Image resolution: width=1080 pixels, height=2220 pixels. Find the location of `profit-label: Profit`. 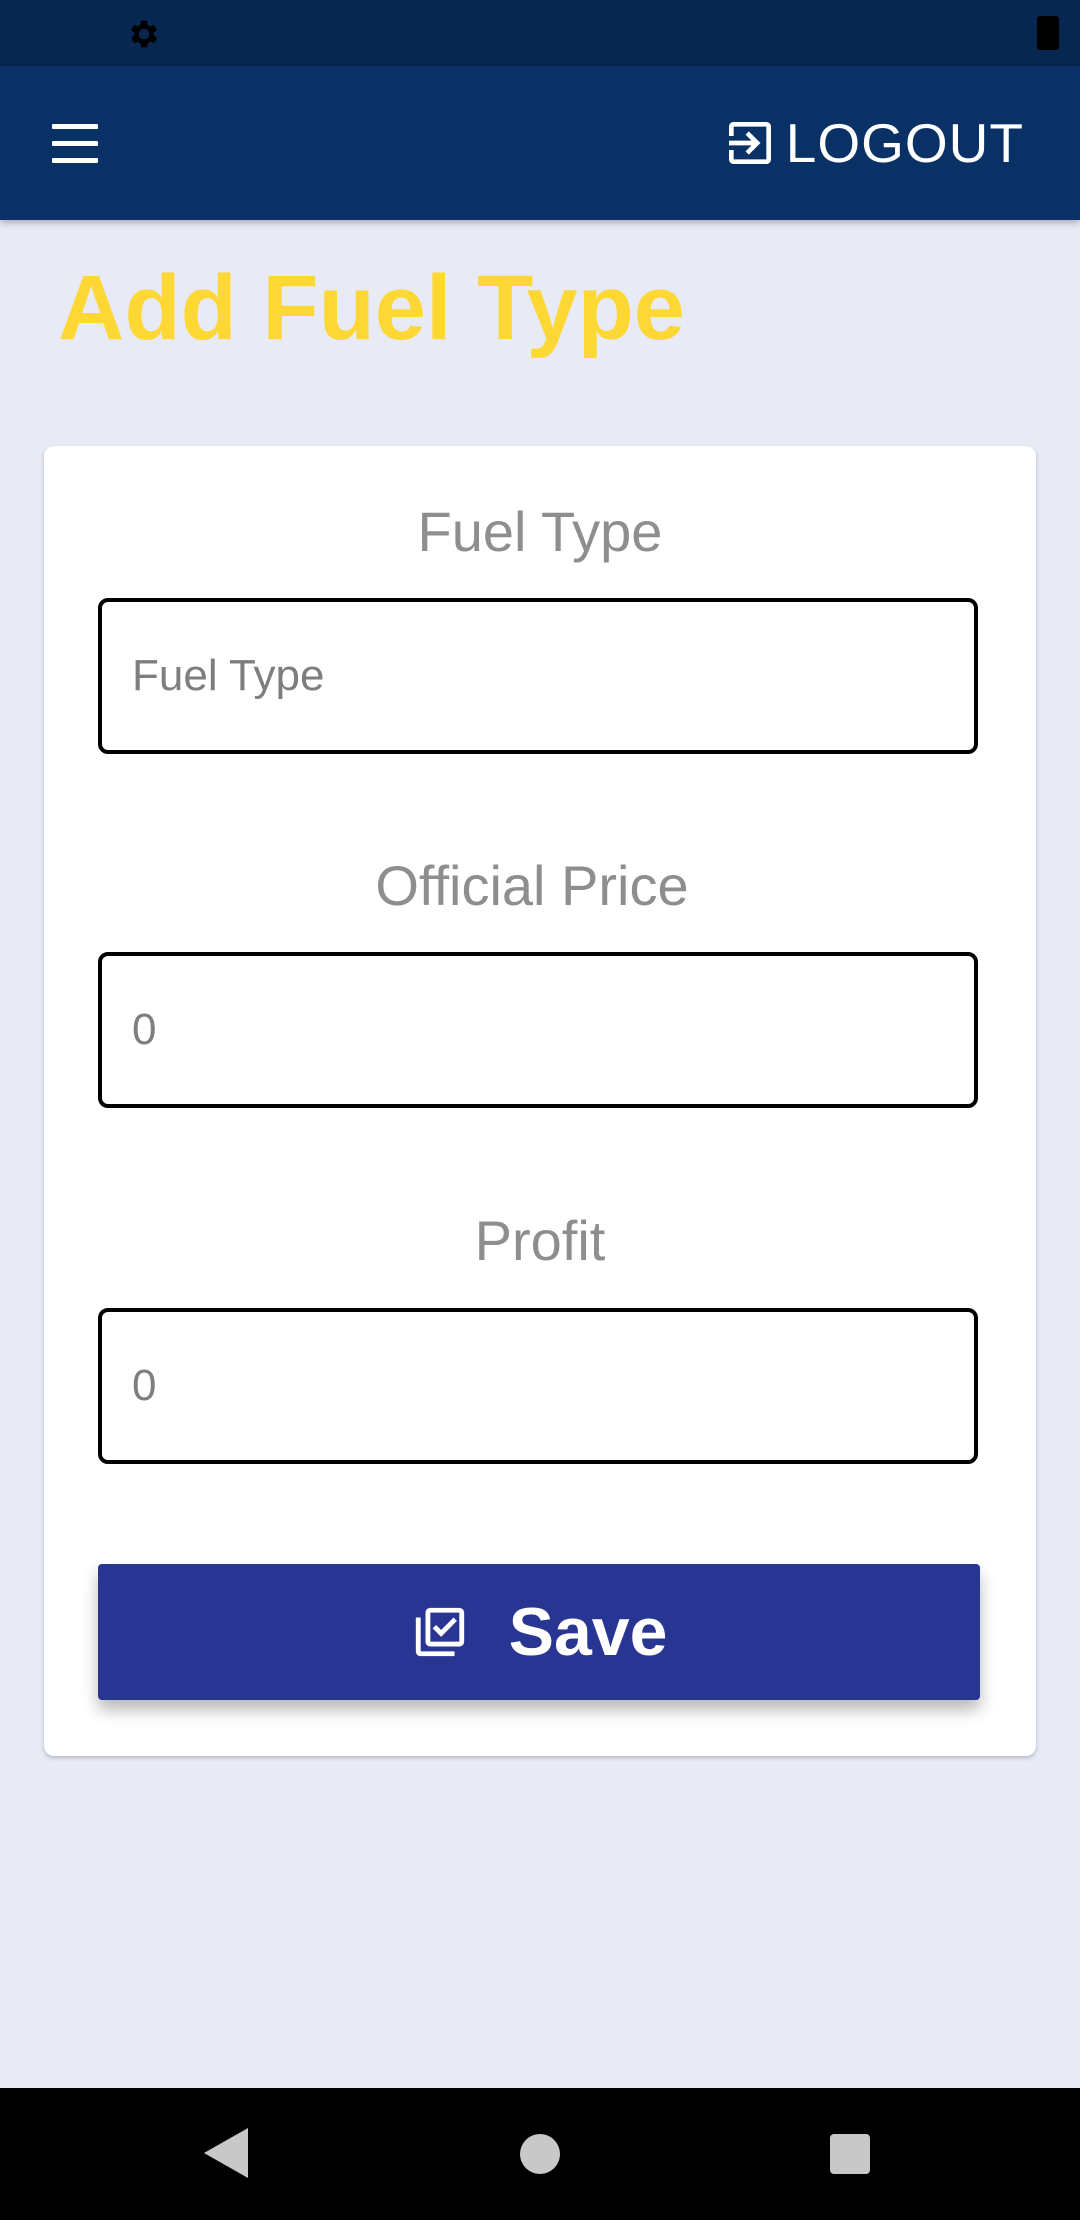

profit-label: Profit is located at coordinates (540, 1240).